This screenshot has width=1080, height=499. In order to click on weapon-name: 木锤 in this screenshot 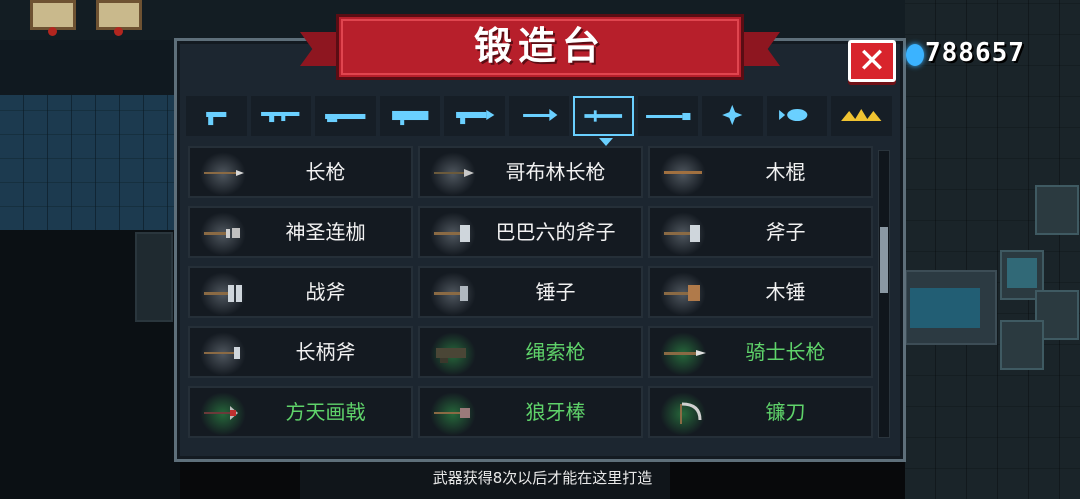, I will do `click(785, 292)`.